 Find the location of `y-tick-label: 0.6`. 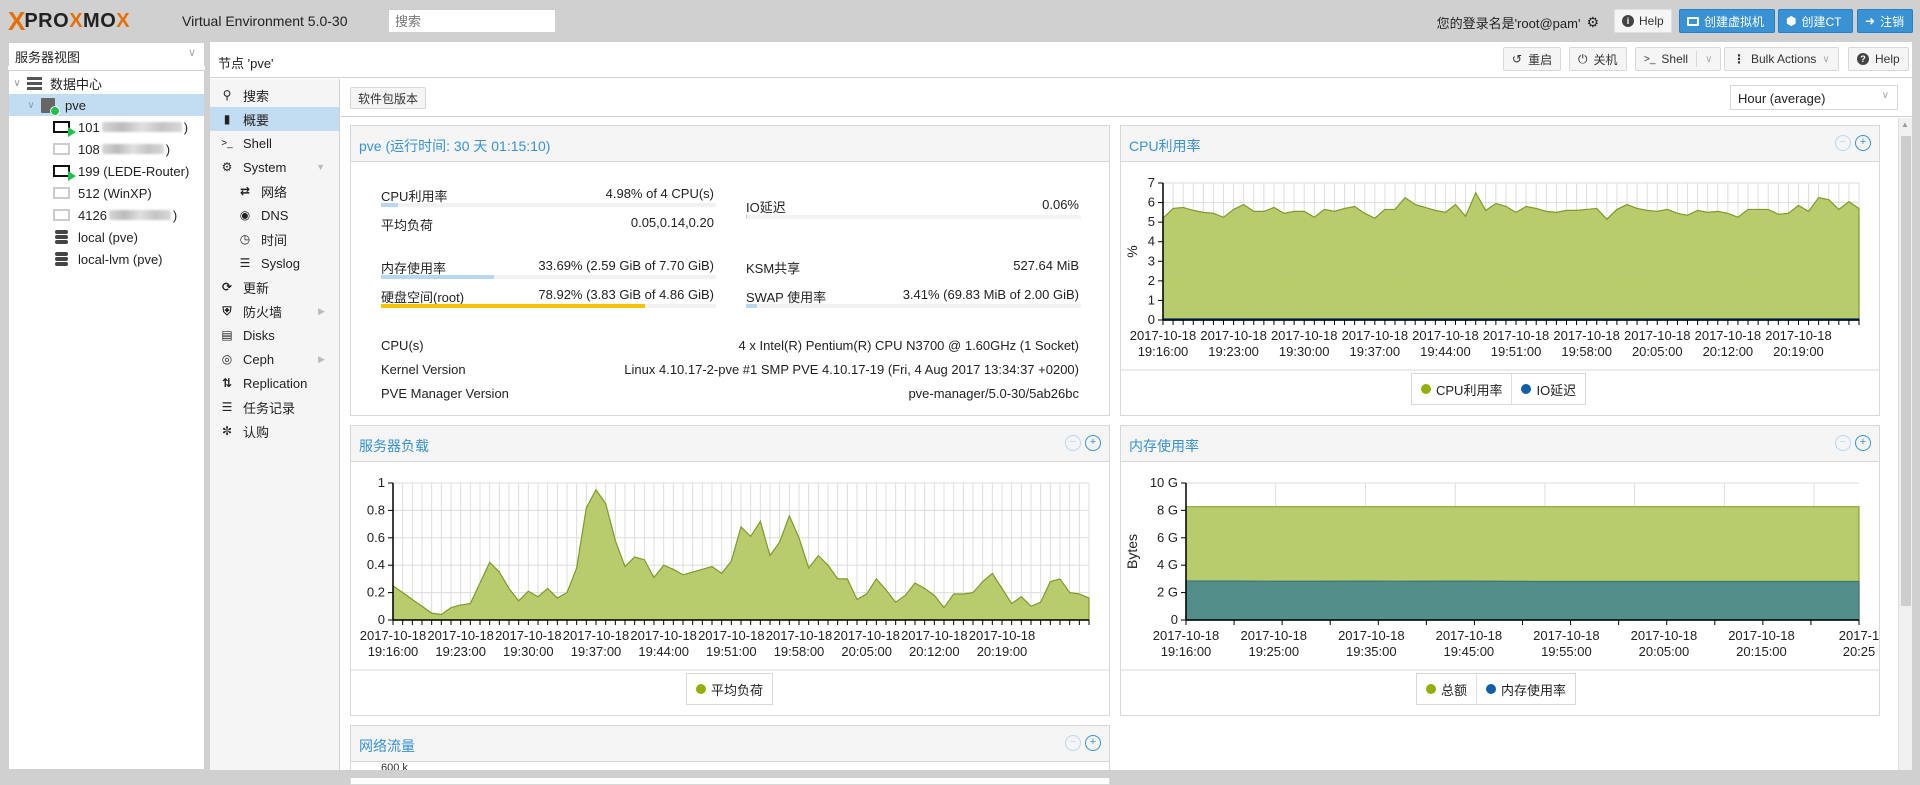

y-tick-label: 0.6 is located at coordinates (376, 537).